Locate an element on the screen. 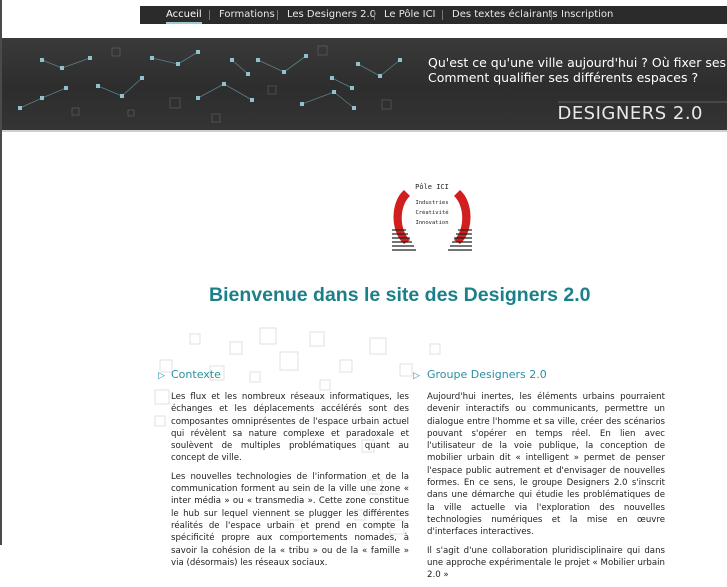 The image size is (727, 587). groupe-heading: Groupe Designers 2.0 is located at coordinates (487, 374).